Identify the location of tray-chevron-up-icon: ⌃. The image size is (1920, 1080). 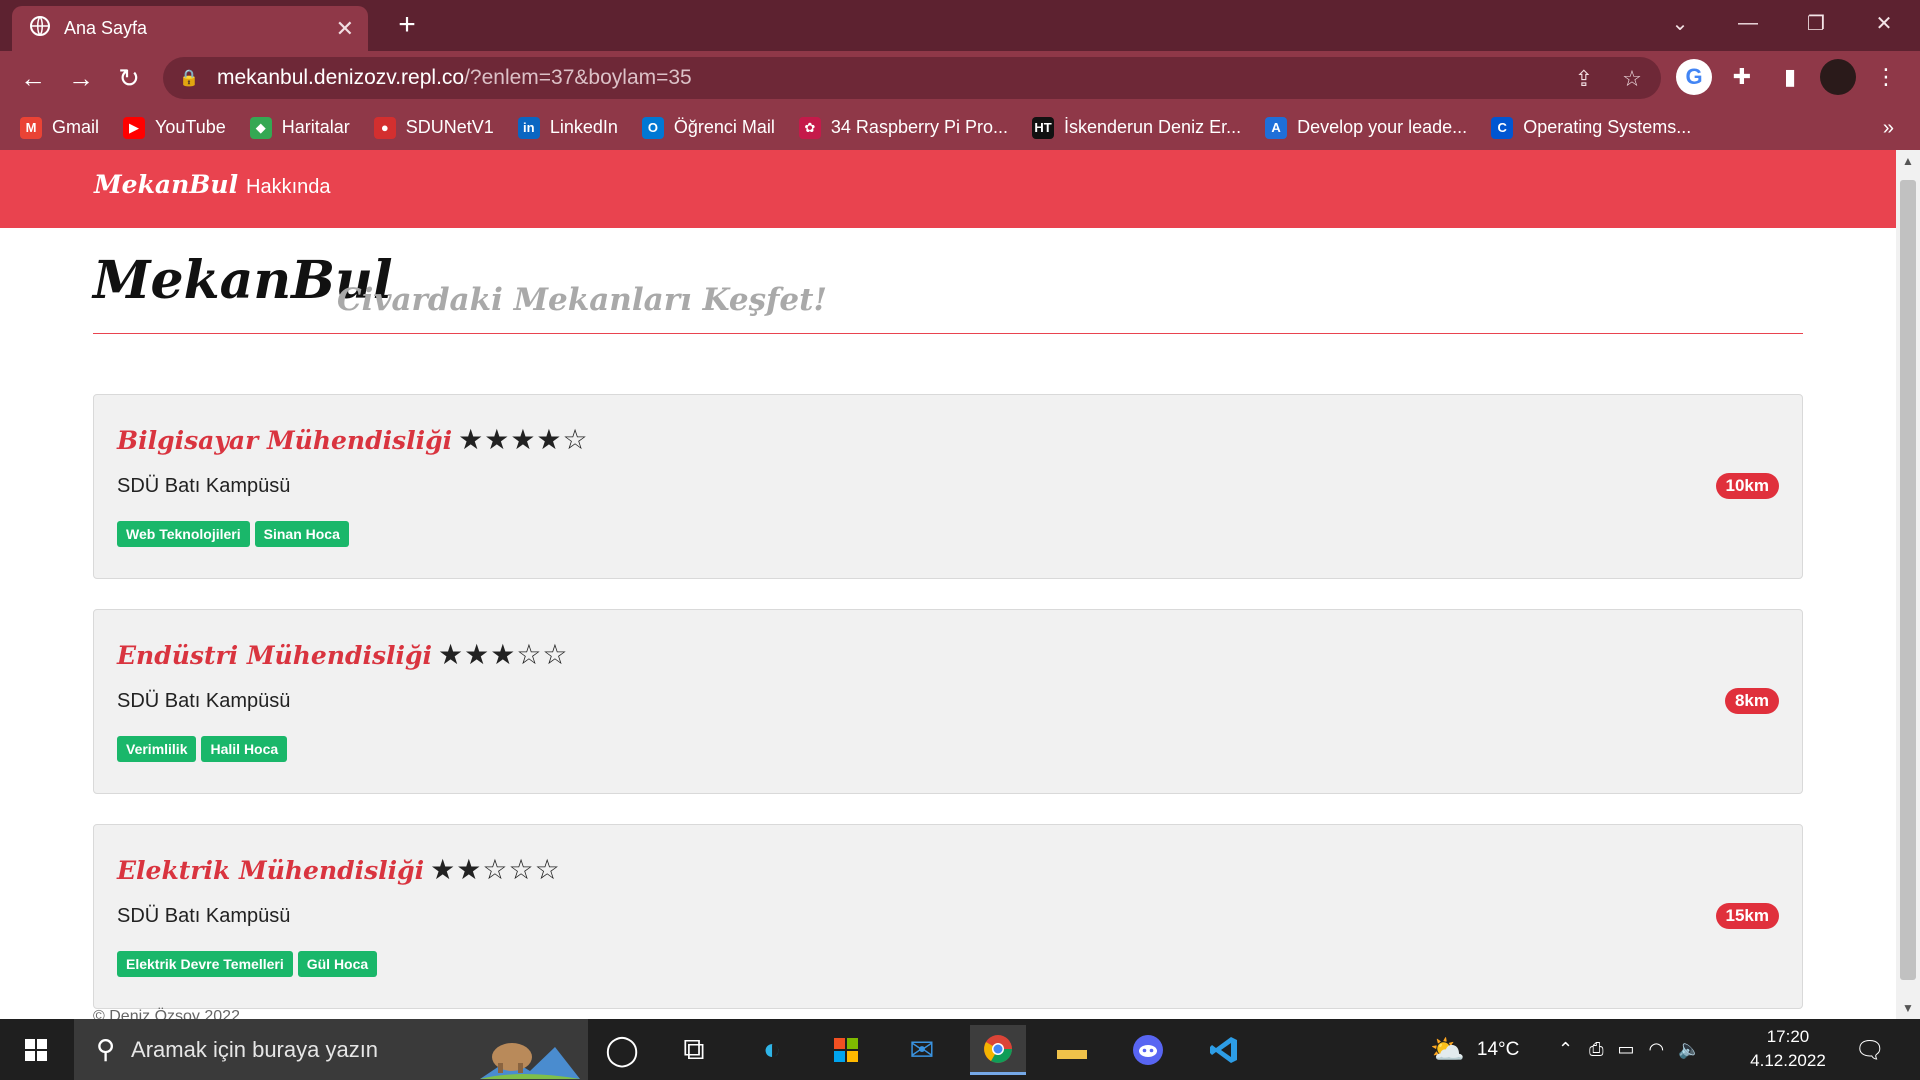
(1565, 1049).